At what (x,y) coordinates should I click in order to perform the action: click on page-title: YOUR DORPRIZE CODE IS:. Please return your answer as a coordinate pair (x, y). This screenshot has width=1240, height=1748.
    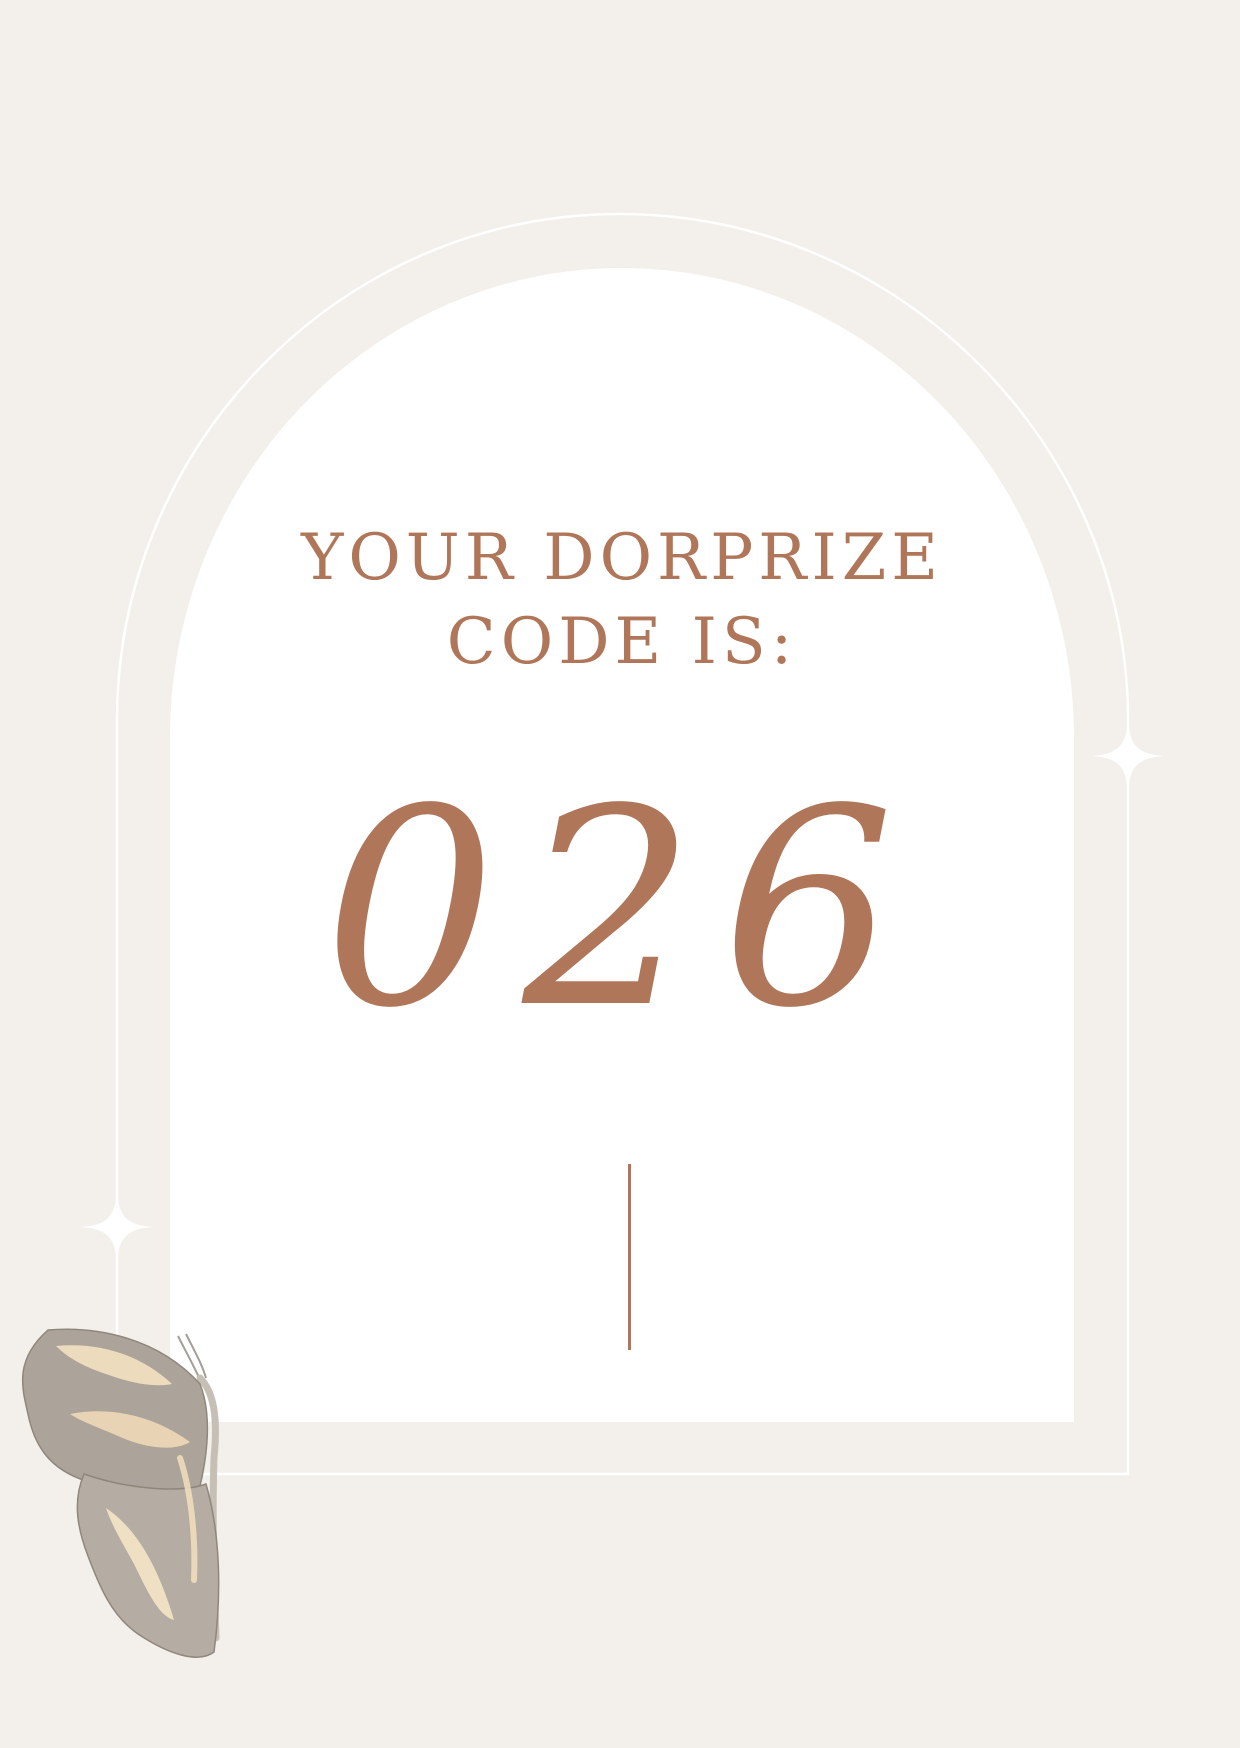
    Looking at the image, I should click on (622, 600).